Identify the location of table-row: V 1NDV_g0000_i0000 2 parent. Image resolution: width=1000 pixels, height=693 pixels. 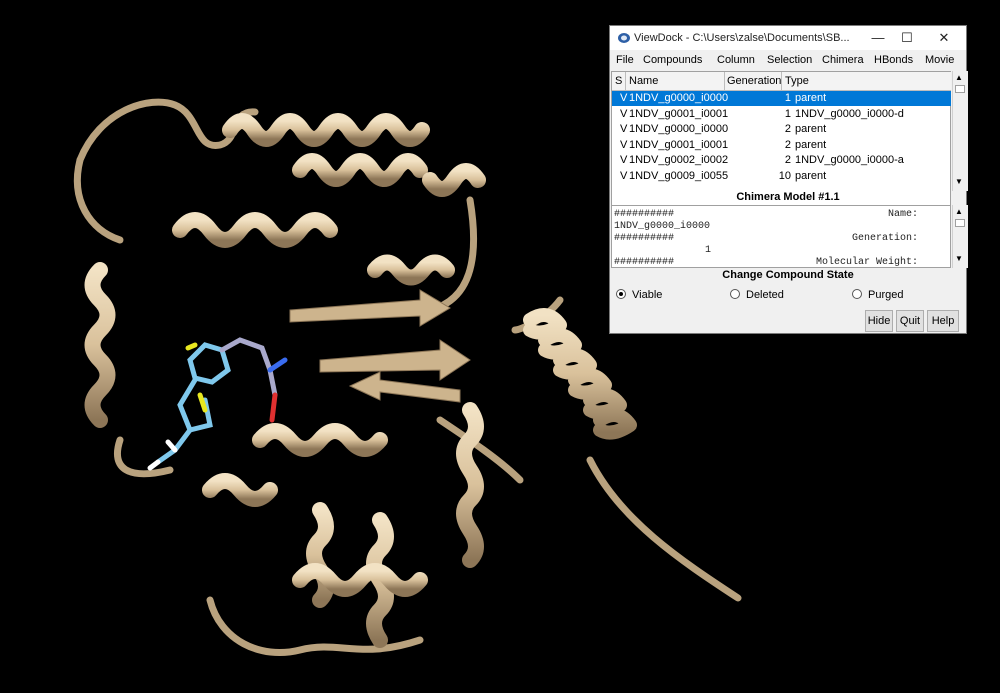
(781, 129).